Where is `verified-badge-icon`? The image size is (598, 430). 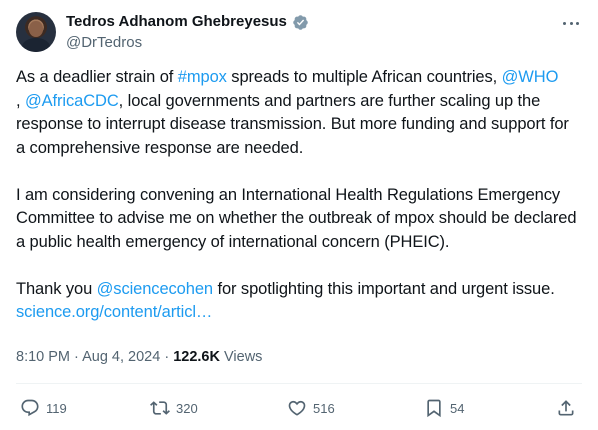 verified-badge-icon is located at coordinates (300, 22).